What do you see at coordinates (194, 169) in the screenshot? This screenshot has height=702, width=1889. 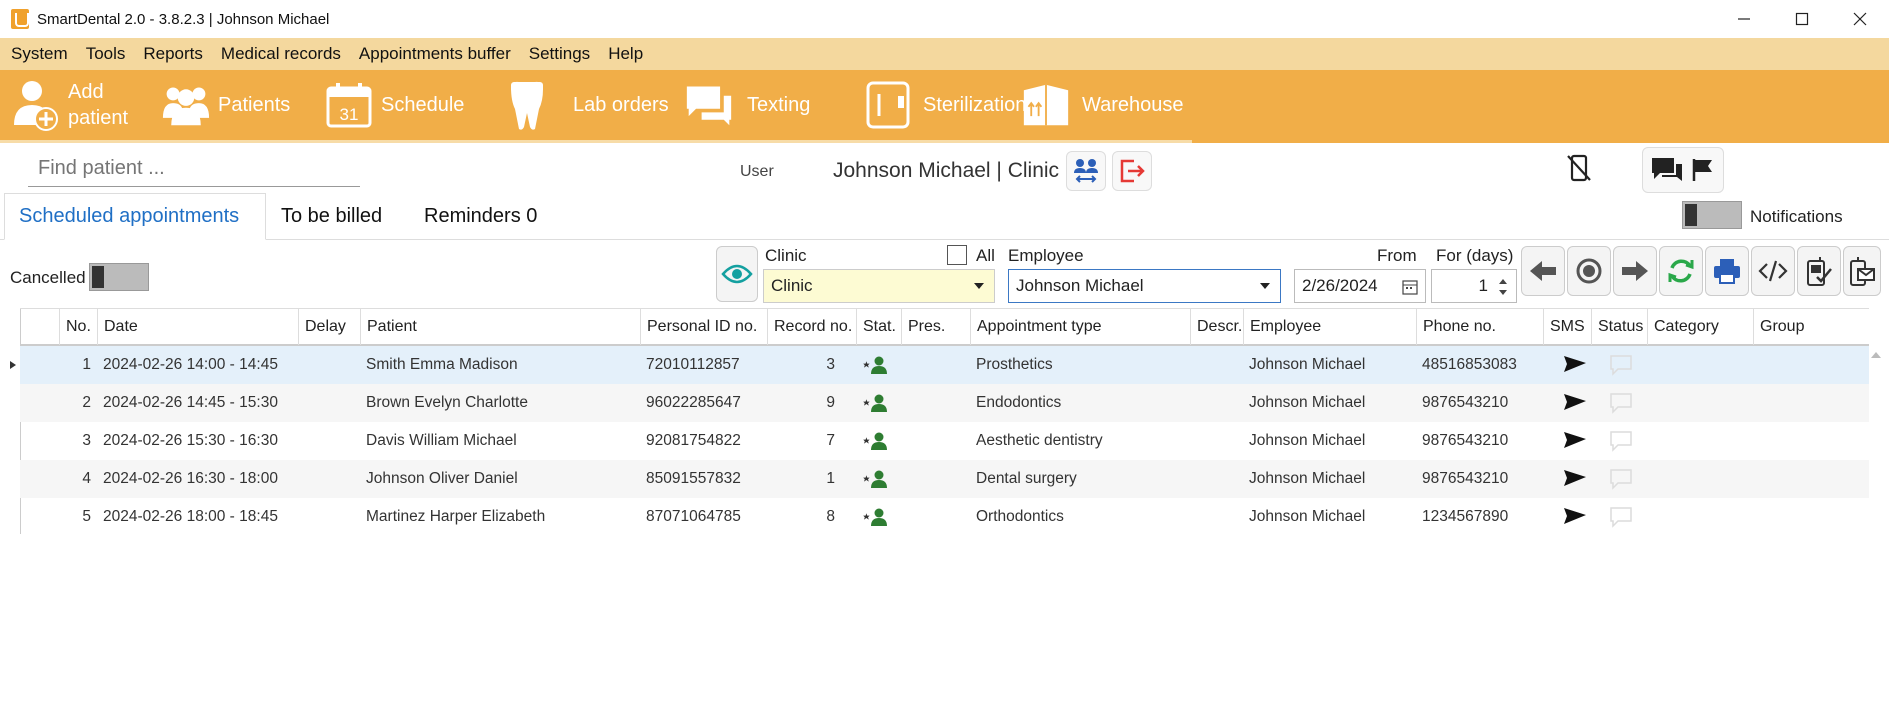 I see `find-patient-input` at bounding box center [194, 169].